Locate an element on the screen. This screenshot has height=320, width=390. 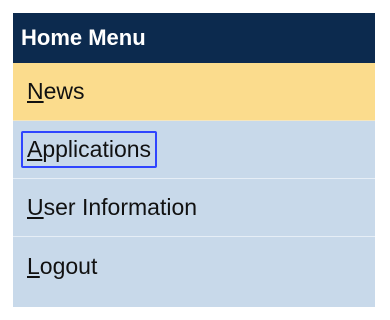
accelerator-key: U is located at coordinates (35, 207).